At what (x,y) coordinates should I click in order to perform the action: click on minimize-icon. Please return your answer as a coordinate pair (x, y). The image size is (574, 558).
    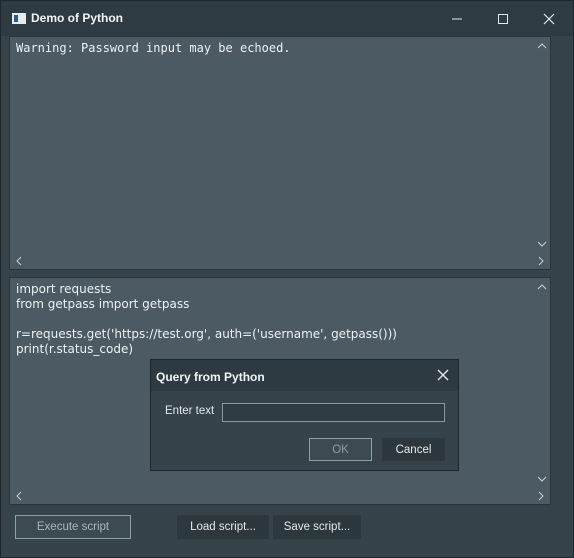
    Looking at the image, I should click on (457, 18).